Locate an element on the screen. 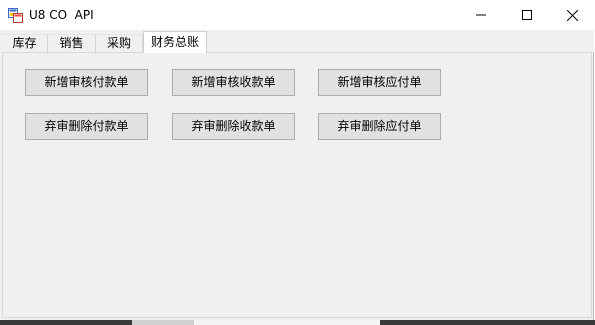 This screenshot has height=325, width=595. maximize-icon is located at coordinates (527, 15).